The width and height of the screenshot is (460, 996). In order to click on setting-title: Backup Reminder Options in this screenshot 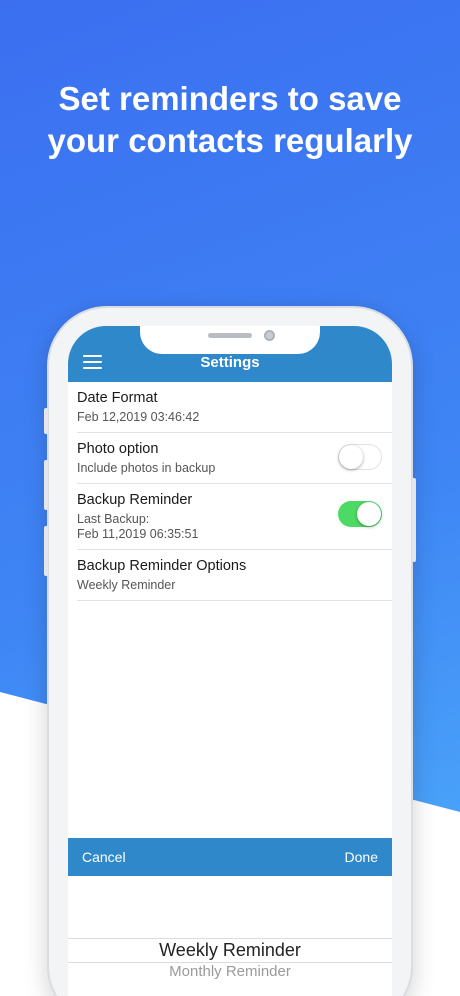, I will do `click(162, 566)`.